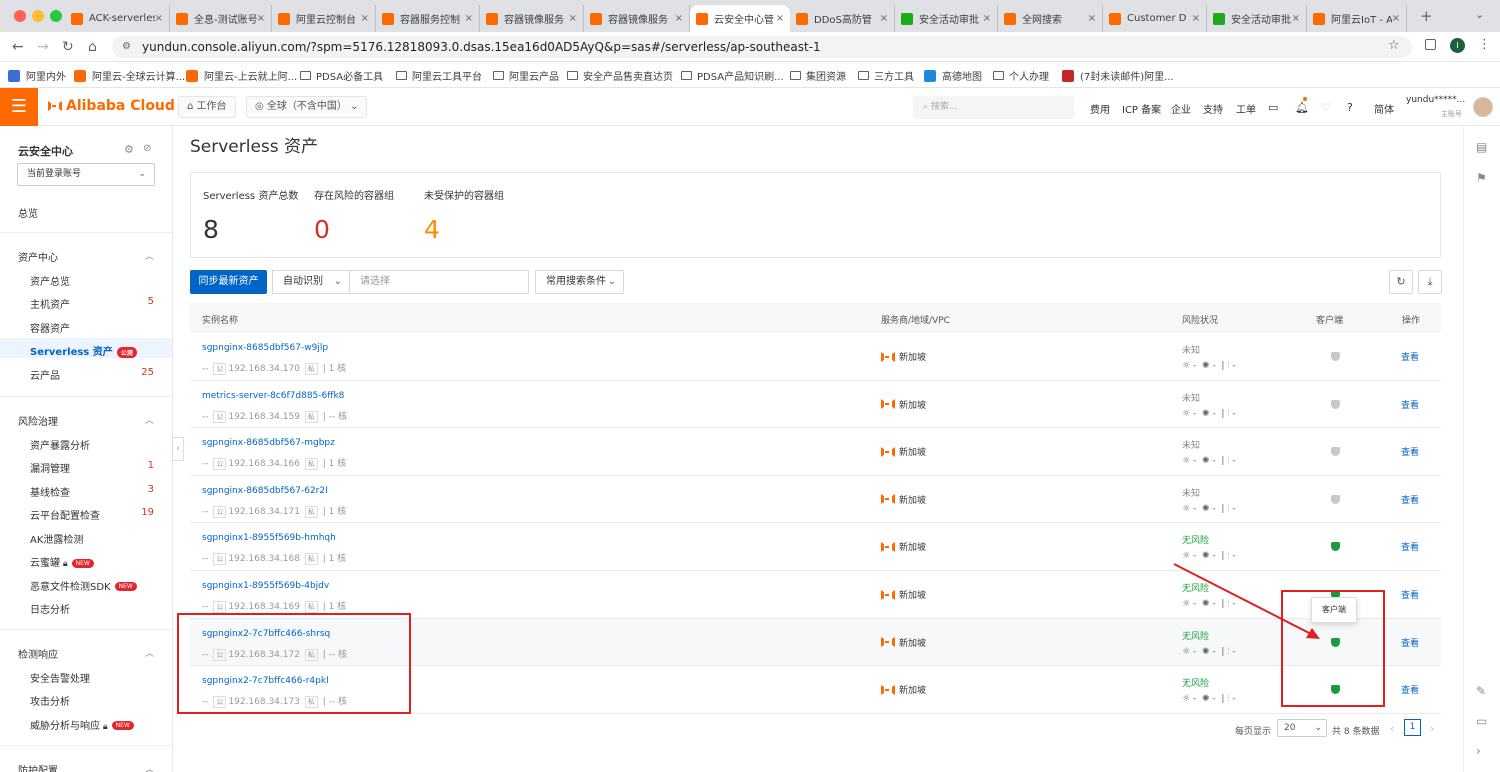  Describe the element at coordinates (86, 442) in the screenshot. I see `sidebar-item: 资产暴露分析` at that location.